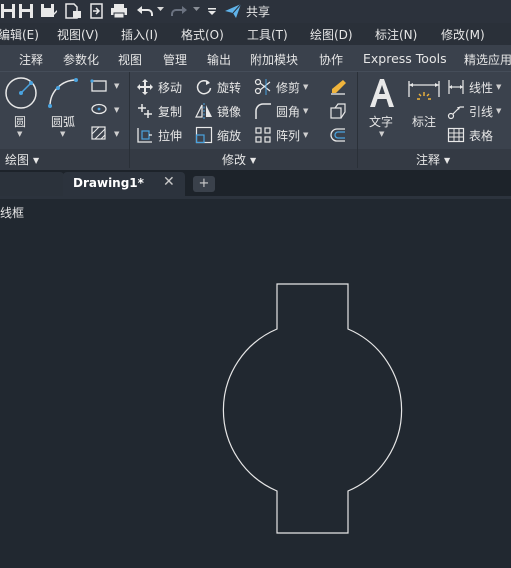 This screenshot has width=511, height=568. I want to click on trim-button: 修剪 ▼, so click(281, 87).